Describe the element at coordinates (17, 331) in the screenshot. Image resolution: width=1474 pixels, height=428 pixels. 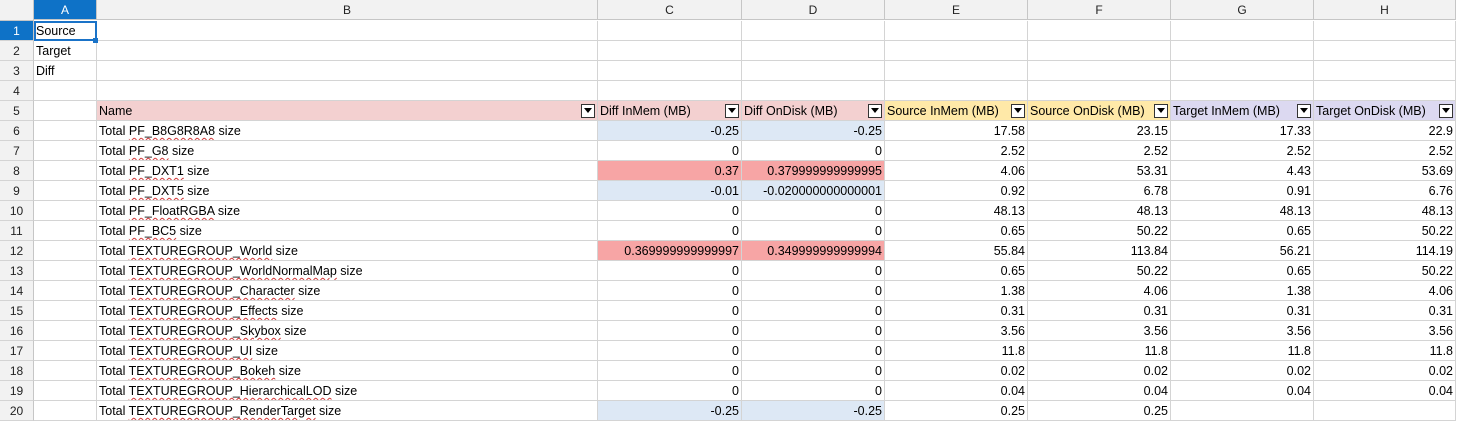
I see `row-header-16: 16` at that location.